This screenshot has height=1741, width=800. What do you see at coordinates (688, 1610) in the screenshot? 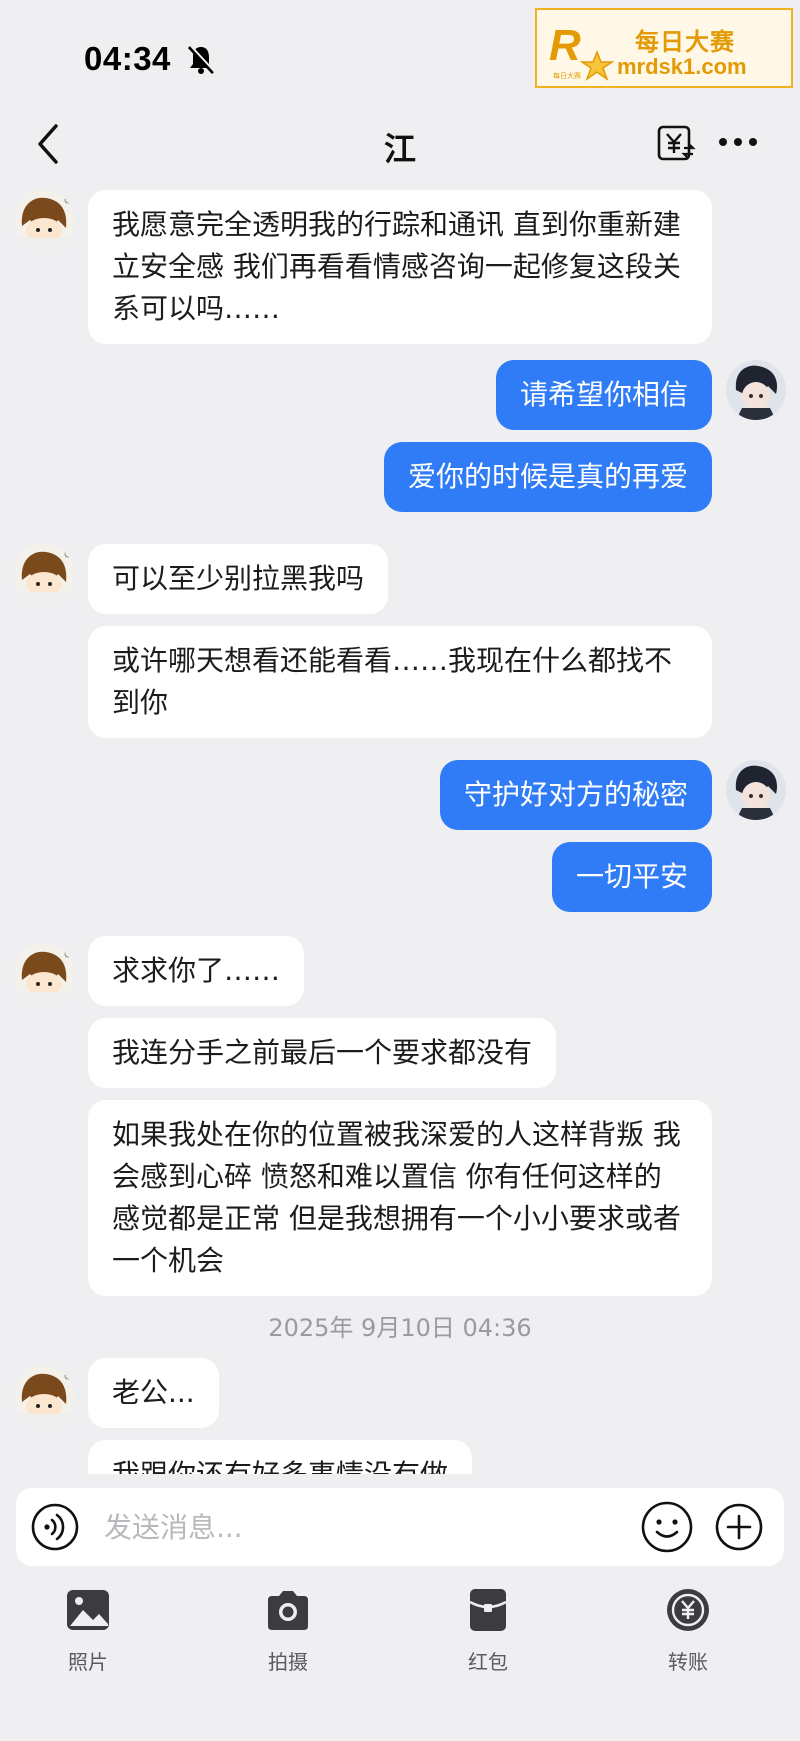
I see `transfer-icon` at bounding box center [688, 1610].